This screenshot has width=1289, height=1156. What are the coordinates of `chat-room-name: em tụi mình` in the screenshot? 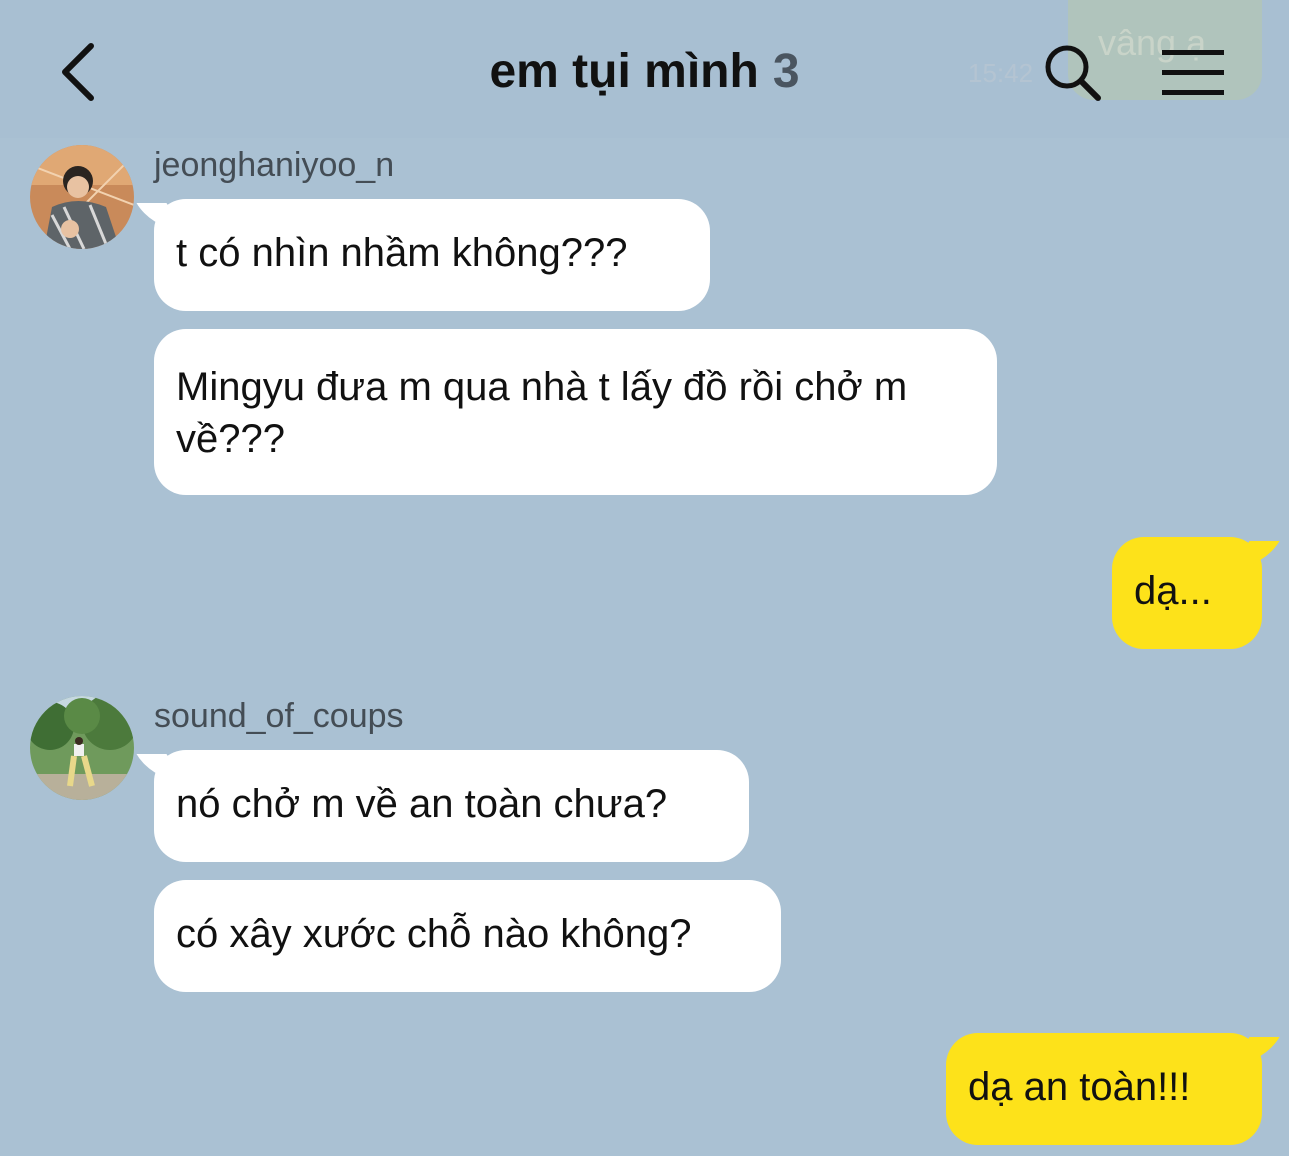 It's located at (624, 71).